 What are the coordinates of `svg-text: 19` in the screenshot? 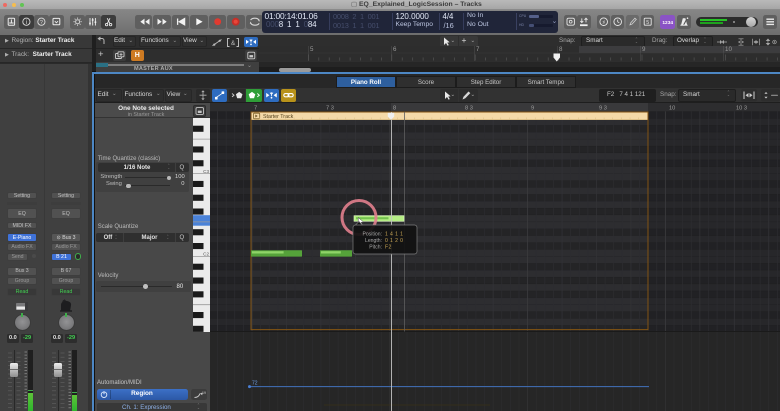 It's located at (204, 393).